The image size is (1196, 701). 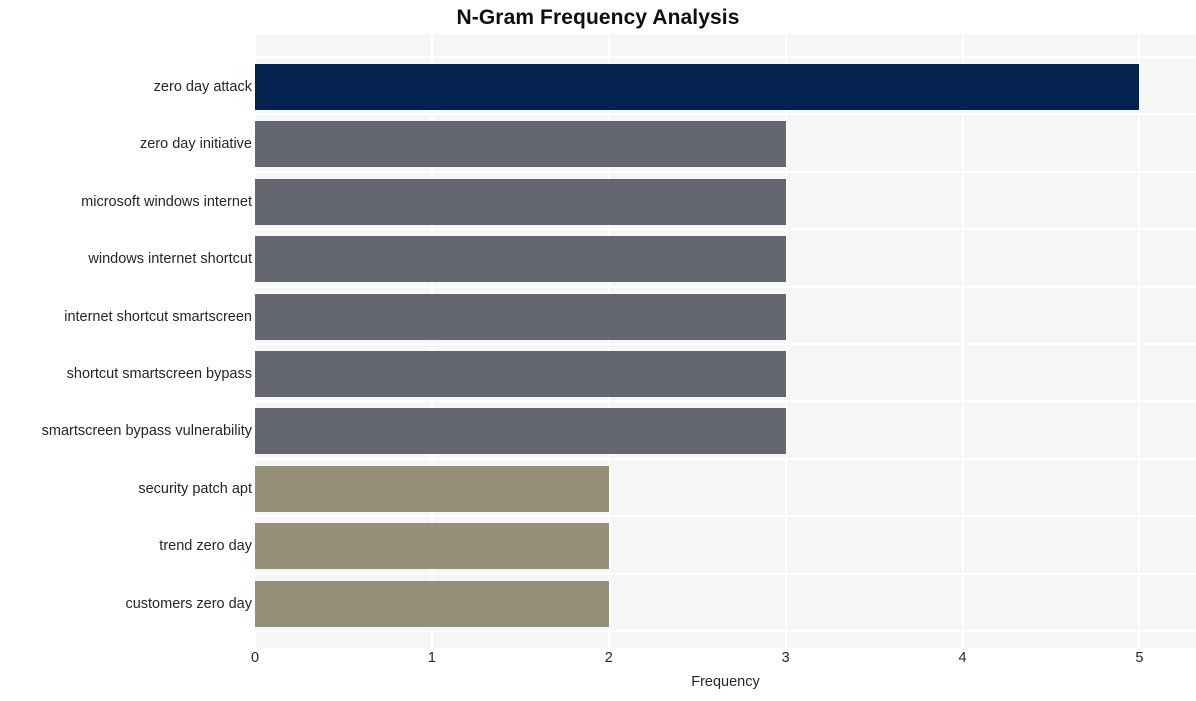 What do you see at coordinates (962, 658) in the screenshot?
I see `x-axis-tick-label: 4` at bounding box center [962, 658].